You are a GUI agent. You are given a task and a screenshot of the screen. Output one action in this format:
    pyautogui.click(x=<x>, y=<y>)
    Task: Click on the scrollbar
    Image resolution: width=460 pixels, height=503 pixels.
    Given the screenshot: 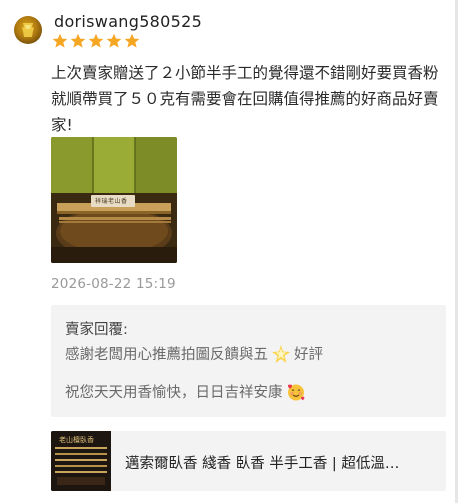 What is the action you would take?
    pyautogui.click(x=456, y=251)
    